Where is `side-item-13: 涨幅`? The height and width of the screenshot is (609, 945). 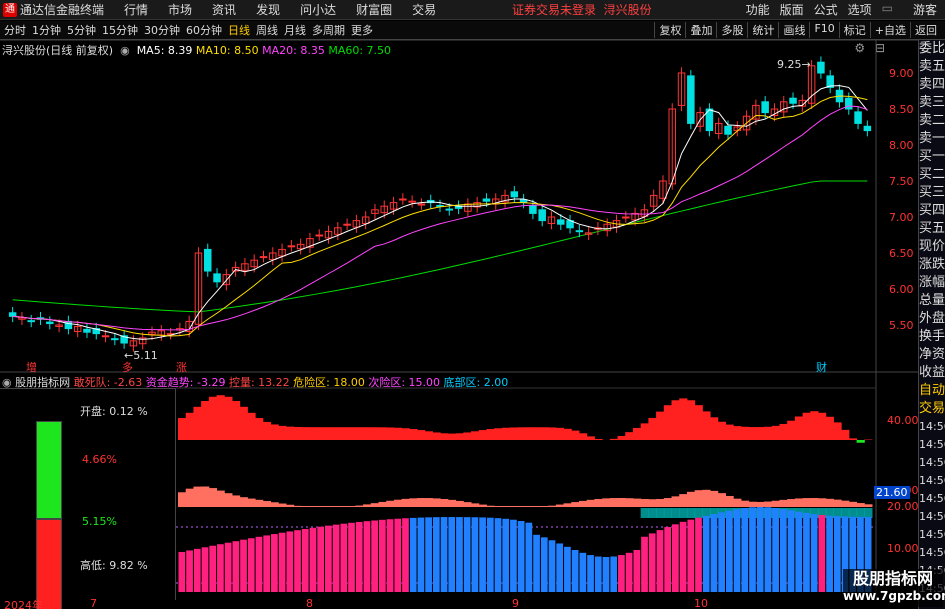 side-item-13: 涨幅 is located at coordinates (932, 283).